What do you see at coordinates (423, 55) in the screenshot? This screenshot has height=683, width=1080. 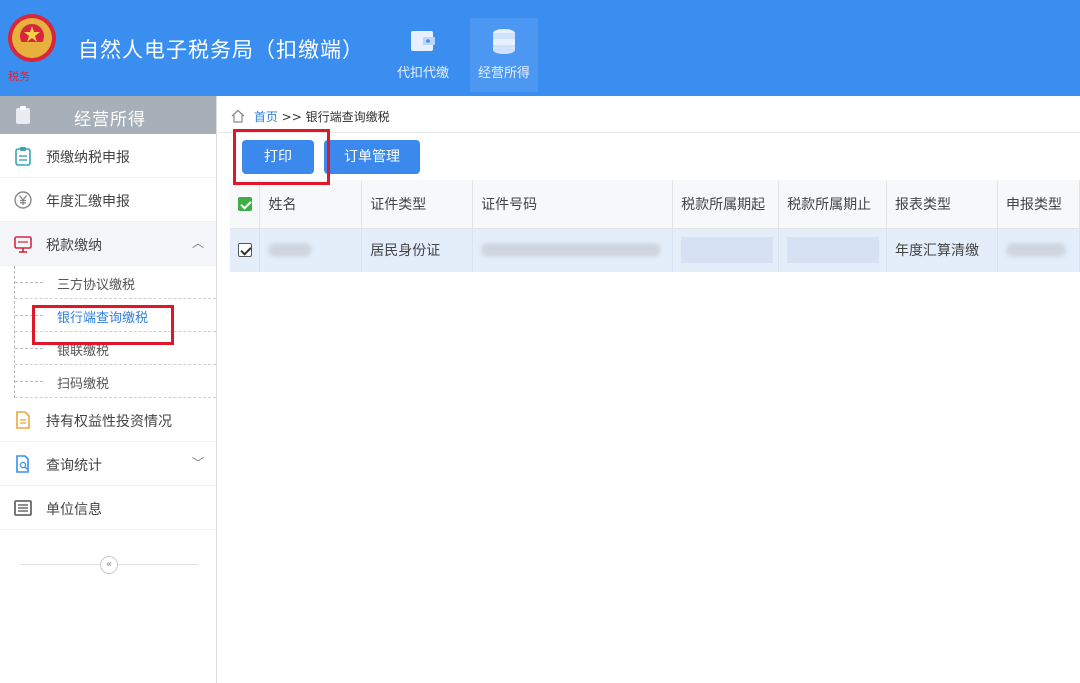 I see `nav-tab-withholding: 代扣代缴` at bounding box center [423, 55].